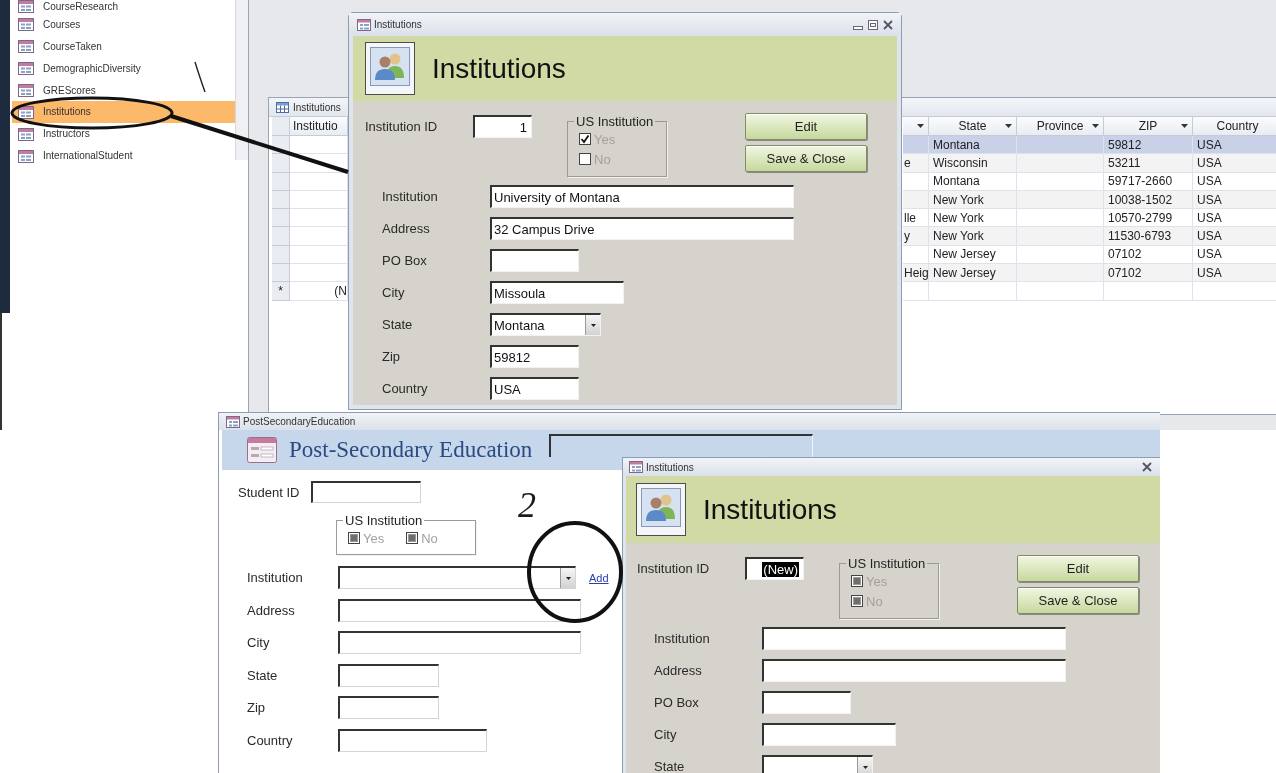  I want to click on text-field: University of Montana, so click(642, 196).